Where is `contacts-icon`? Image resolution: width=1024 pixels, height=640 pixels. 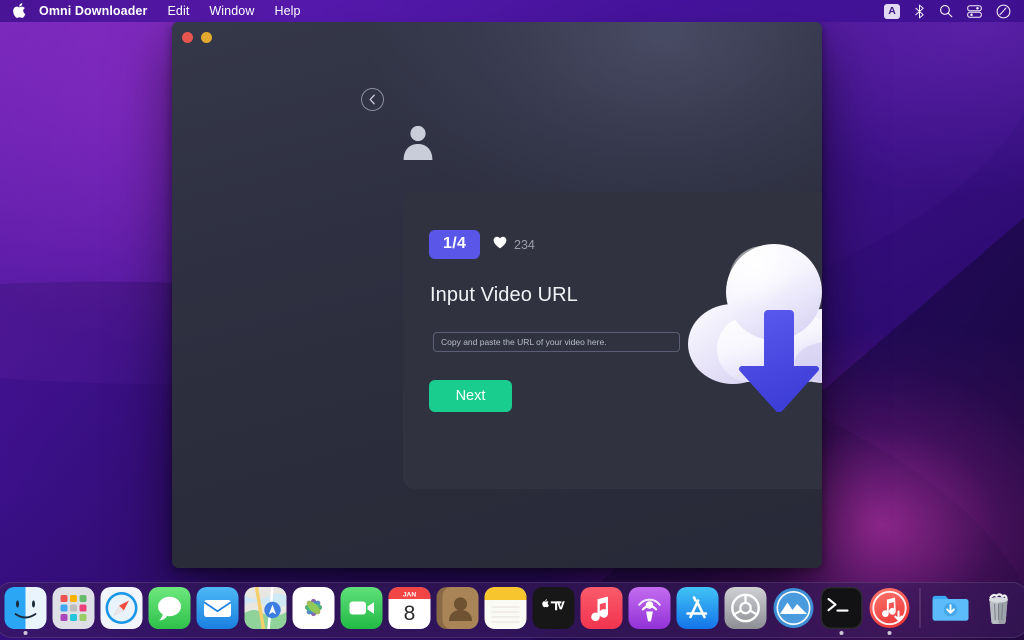
contacts-icon is located at coordinates (457, 608).